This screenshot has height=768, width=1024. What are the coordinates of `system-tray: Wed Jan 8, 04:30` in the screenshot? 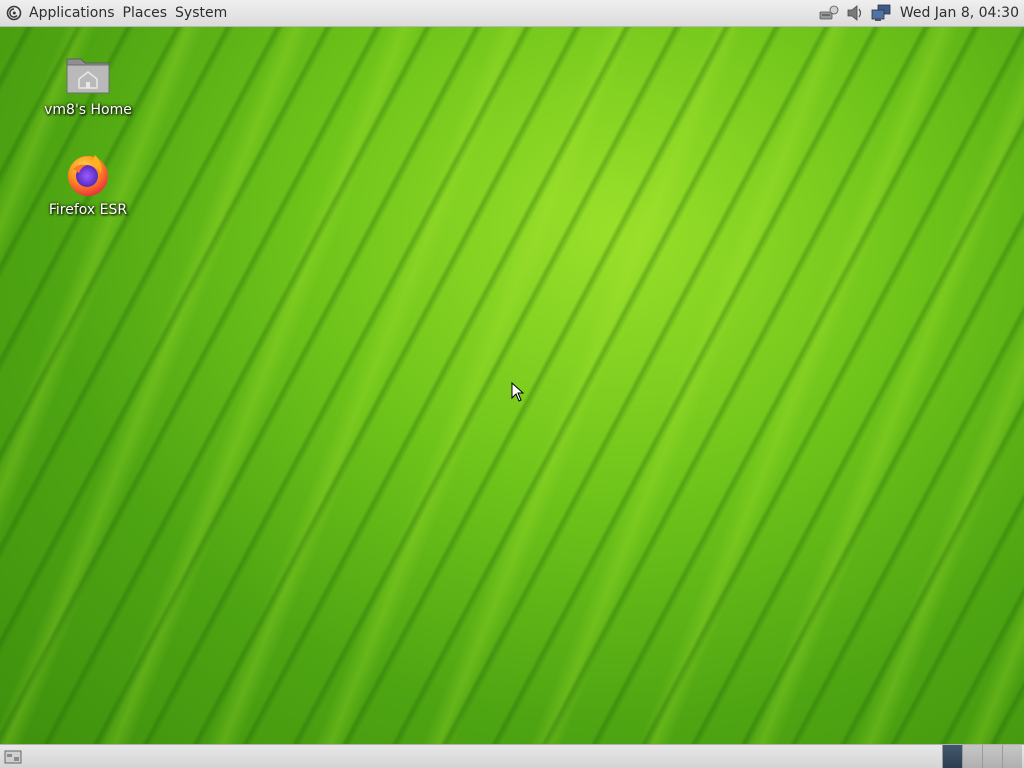 It's located at (920, 13).